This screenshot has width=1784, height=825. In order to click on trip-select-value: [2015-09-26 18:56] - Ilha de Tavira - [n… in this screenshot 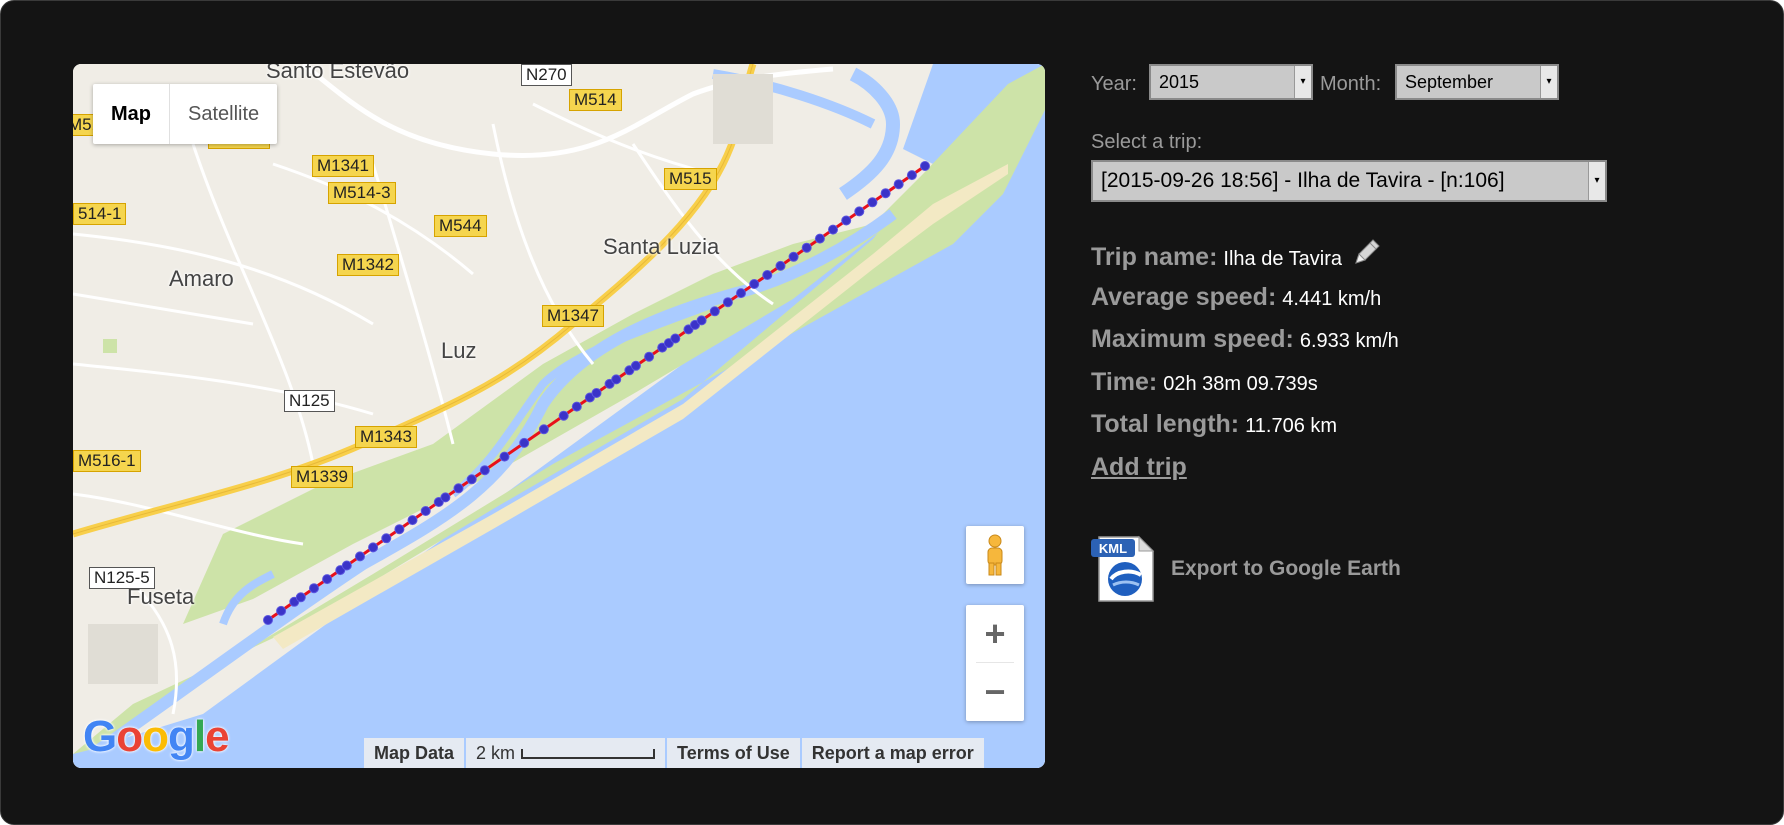, I will do `click(1303, 180)`.